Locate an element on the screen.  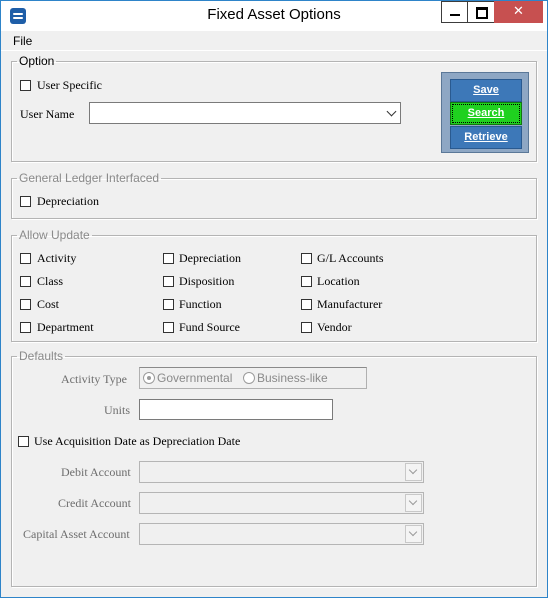
maximize-button is located at coordinates (481, 12).